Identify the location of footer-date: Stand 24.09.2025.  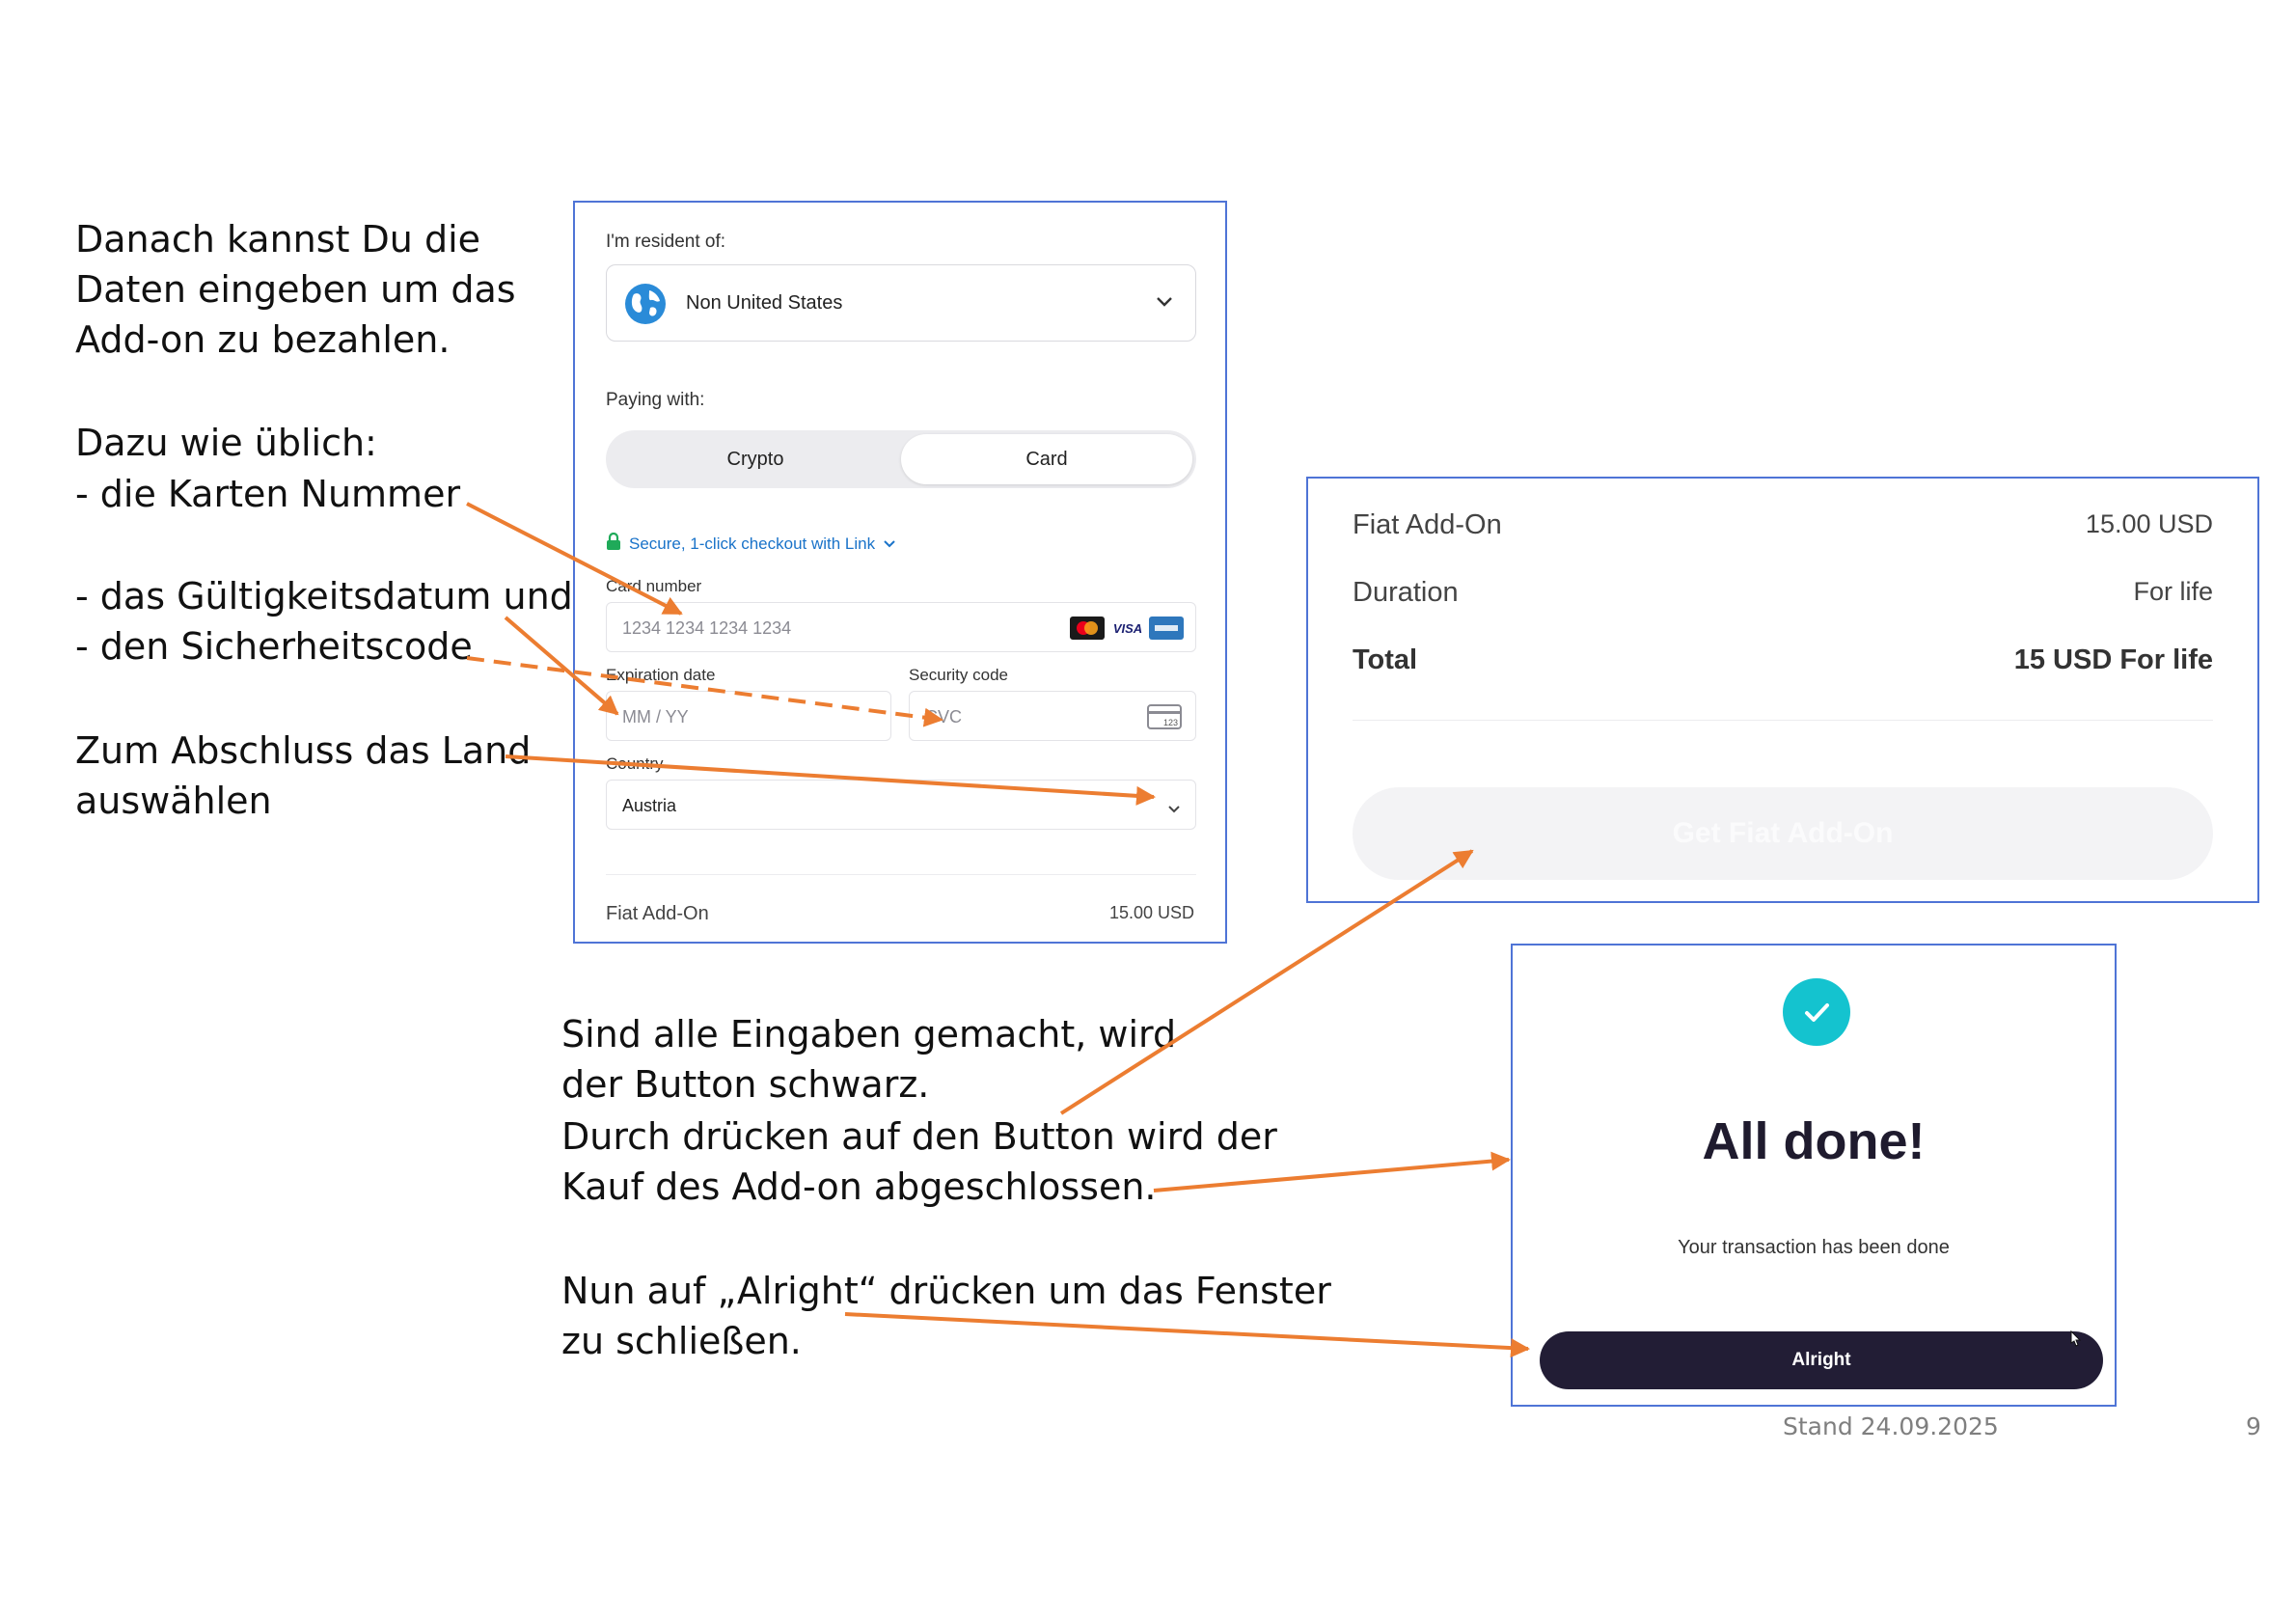
(1891, 1426).